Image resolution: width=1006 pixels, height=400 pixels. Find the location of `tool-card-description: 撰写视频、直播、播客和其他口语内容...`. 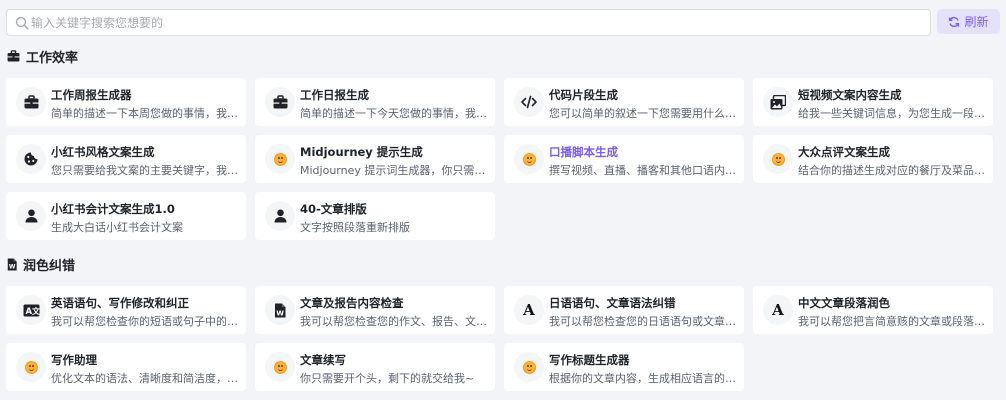

tool-card-description: 撰写视频、直播、播客和其他口语内容... is located at coordinates (643, 170).